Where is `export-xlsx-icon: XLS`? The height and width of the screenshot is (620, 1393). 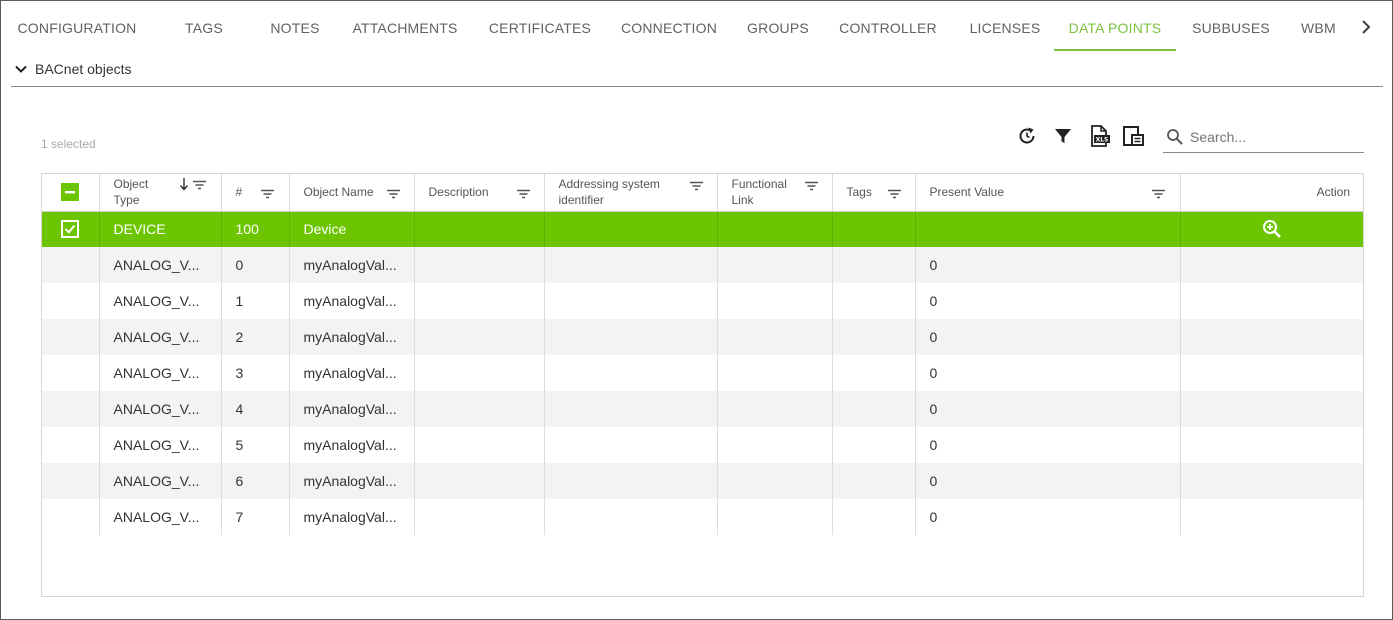 export-xlsx-icon: XLS is located at coordinates (1099, 136).